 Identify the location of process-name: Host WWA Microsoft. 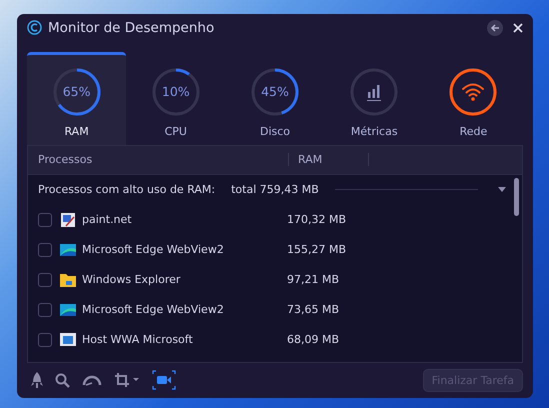
(138, 339).